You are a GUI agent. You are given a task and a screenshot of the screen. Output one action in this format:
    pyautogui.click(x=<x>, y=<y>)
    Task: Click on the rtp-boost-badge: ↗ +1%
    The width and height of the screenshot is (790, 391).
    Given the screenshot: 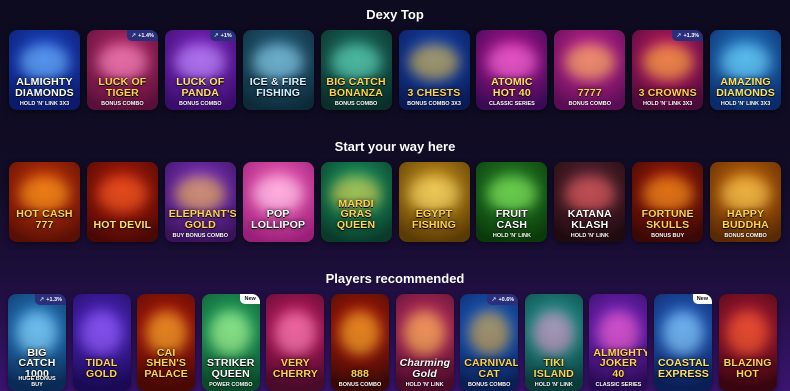 What is the action you would take?
    pyautogui.click(x=222, y=35)
    